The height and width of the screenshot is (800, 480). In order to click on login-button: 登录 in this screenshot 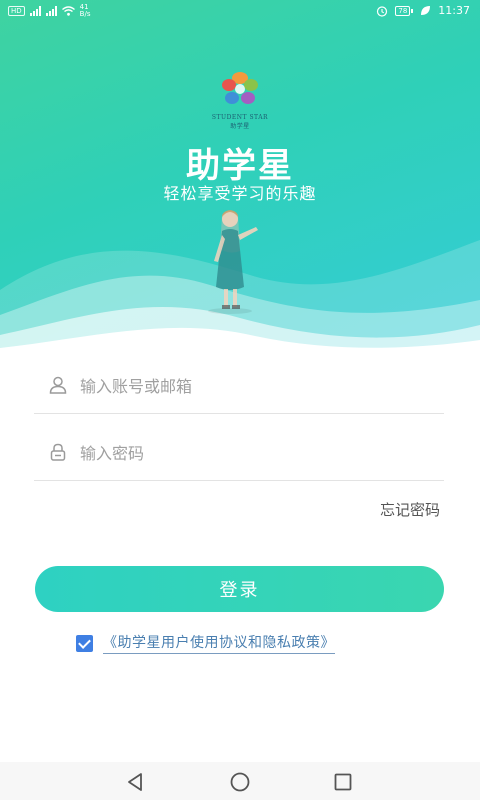, I will do `click(239, 589)`.